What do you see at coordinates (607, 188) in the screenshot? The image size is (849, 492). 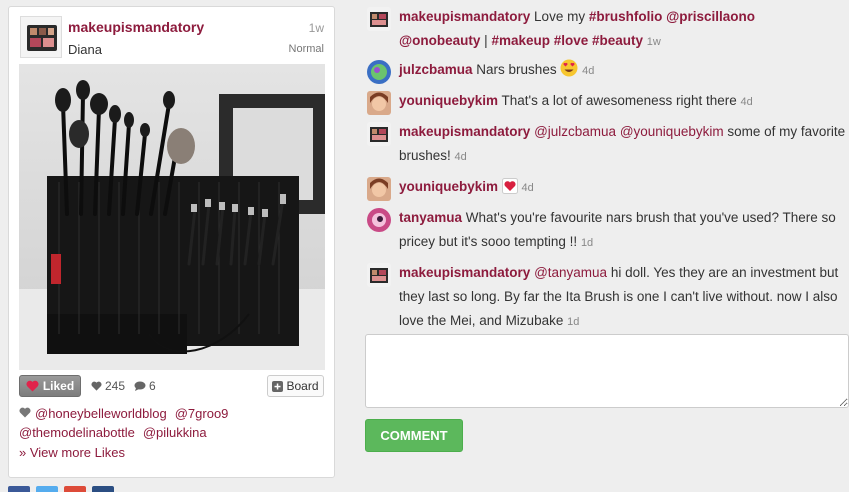 I see `comment-item: youniquebykim 4d` at bounding box center [607, 188].